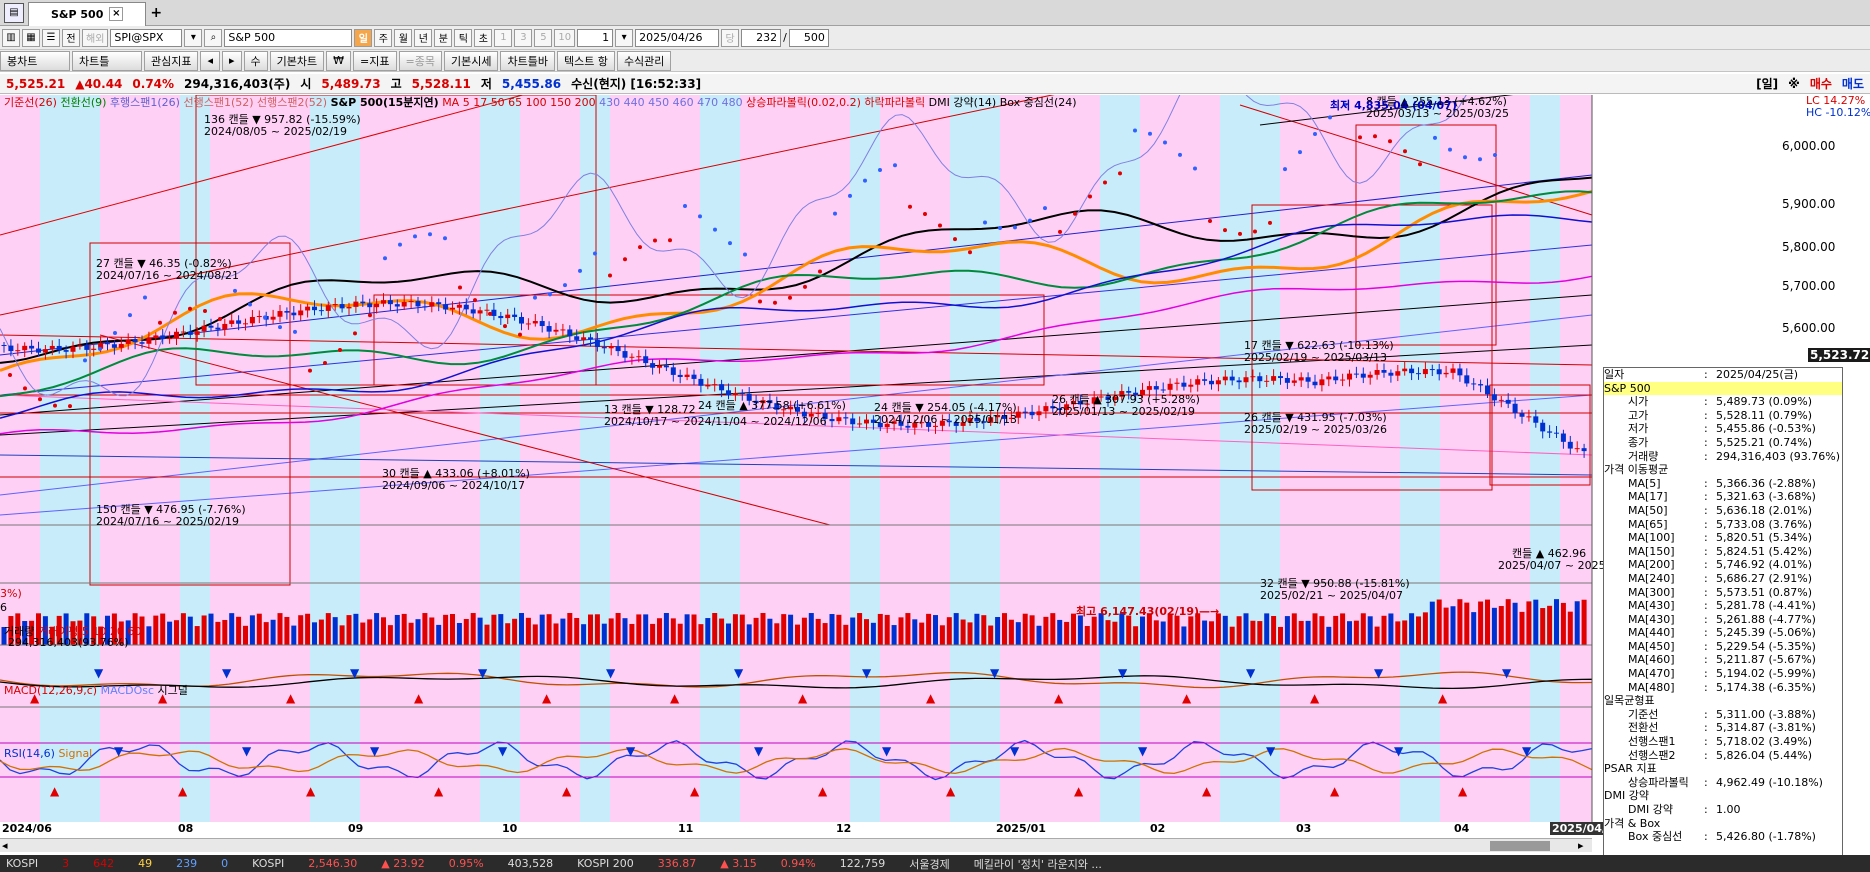 The width and height of the screenshot is (1870, 872). I want to click on formula-button: 수식관리, so click(644, 60).